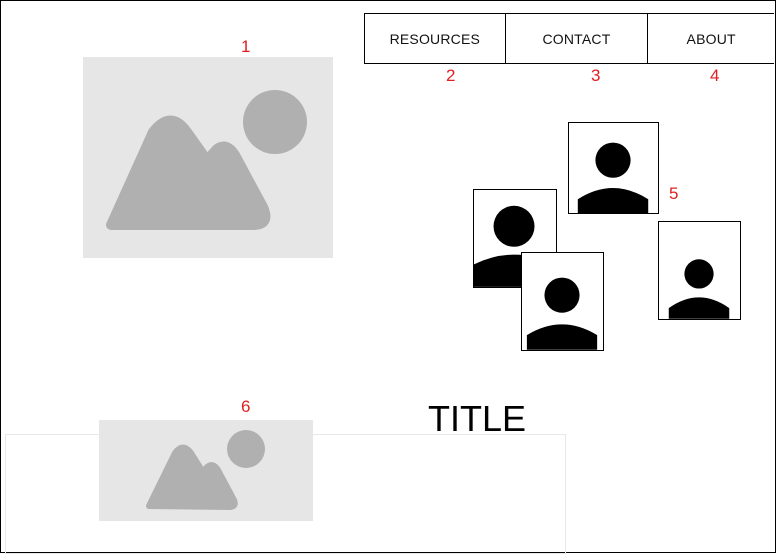 This screenshot has height=556, width=778. I want to click on secondary-image-placeholder, so click(206, 470).